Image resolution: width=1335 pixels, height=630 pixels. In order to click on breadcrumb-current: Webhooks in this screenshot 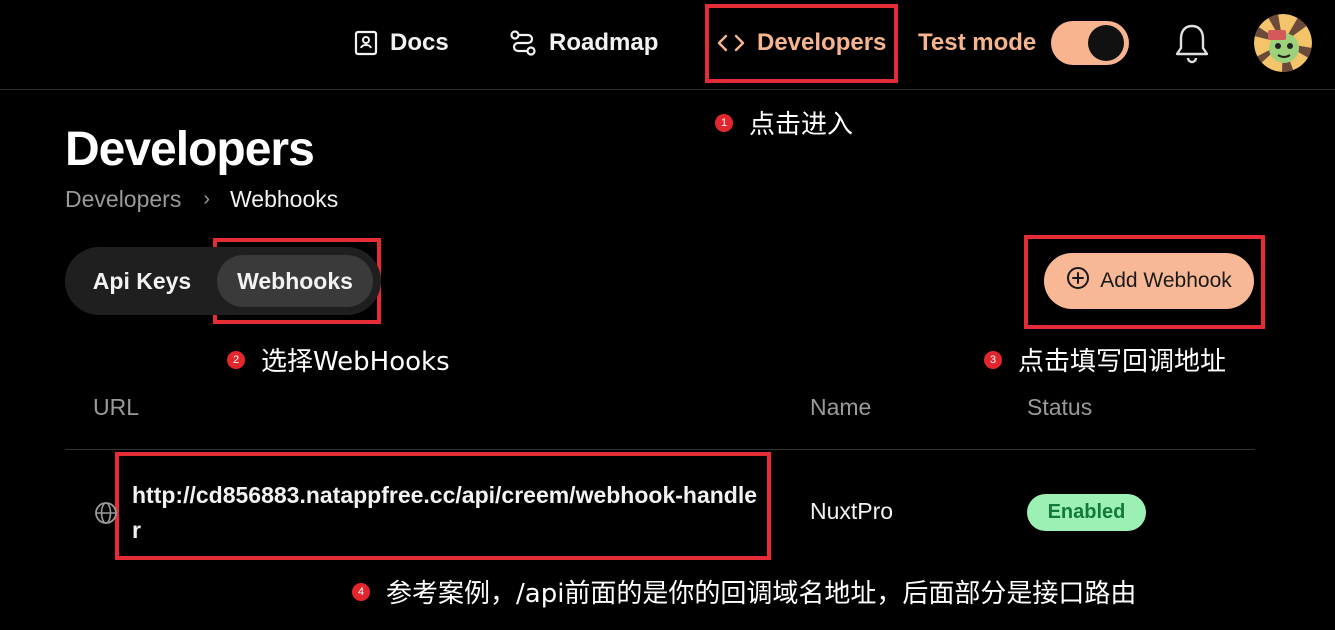, I will do `click(284, 199)`.